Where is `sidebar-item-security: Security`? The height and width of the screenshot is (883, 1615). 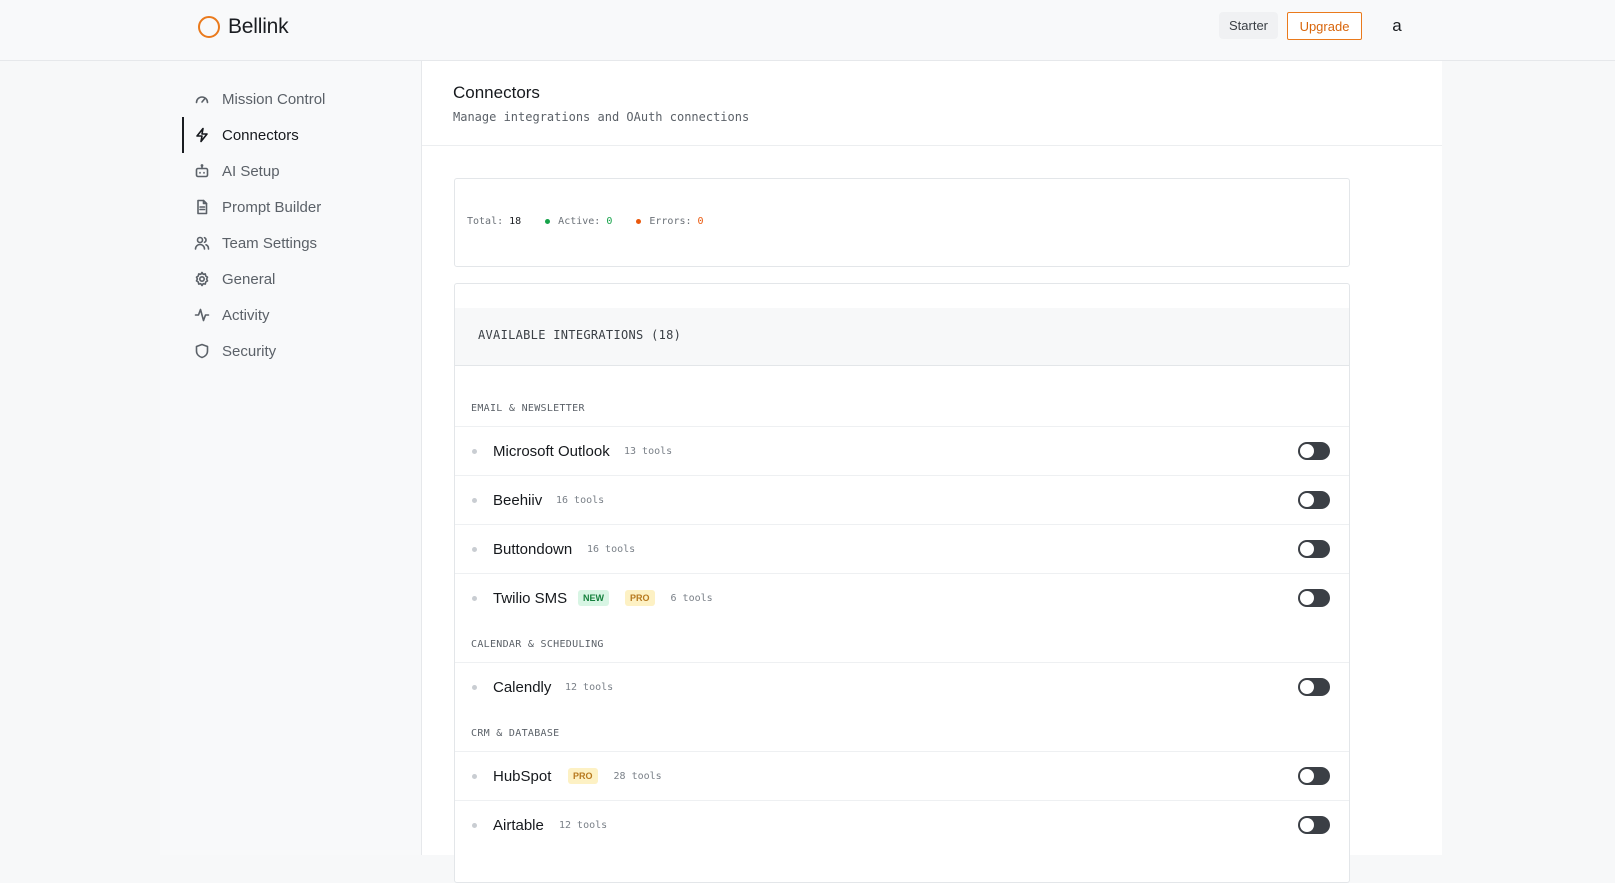 sidebar-item-security: Security is located at coordinates (297, 351).